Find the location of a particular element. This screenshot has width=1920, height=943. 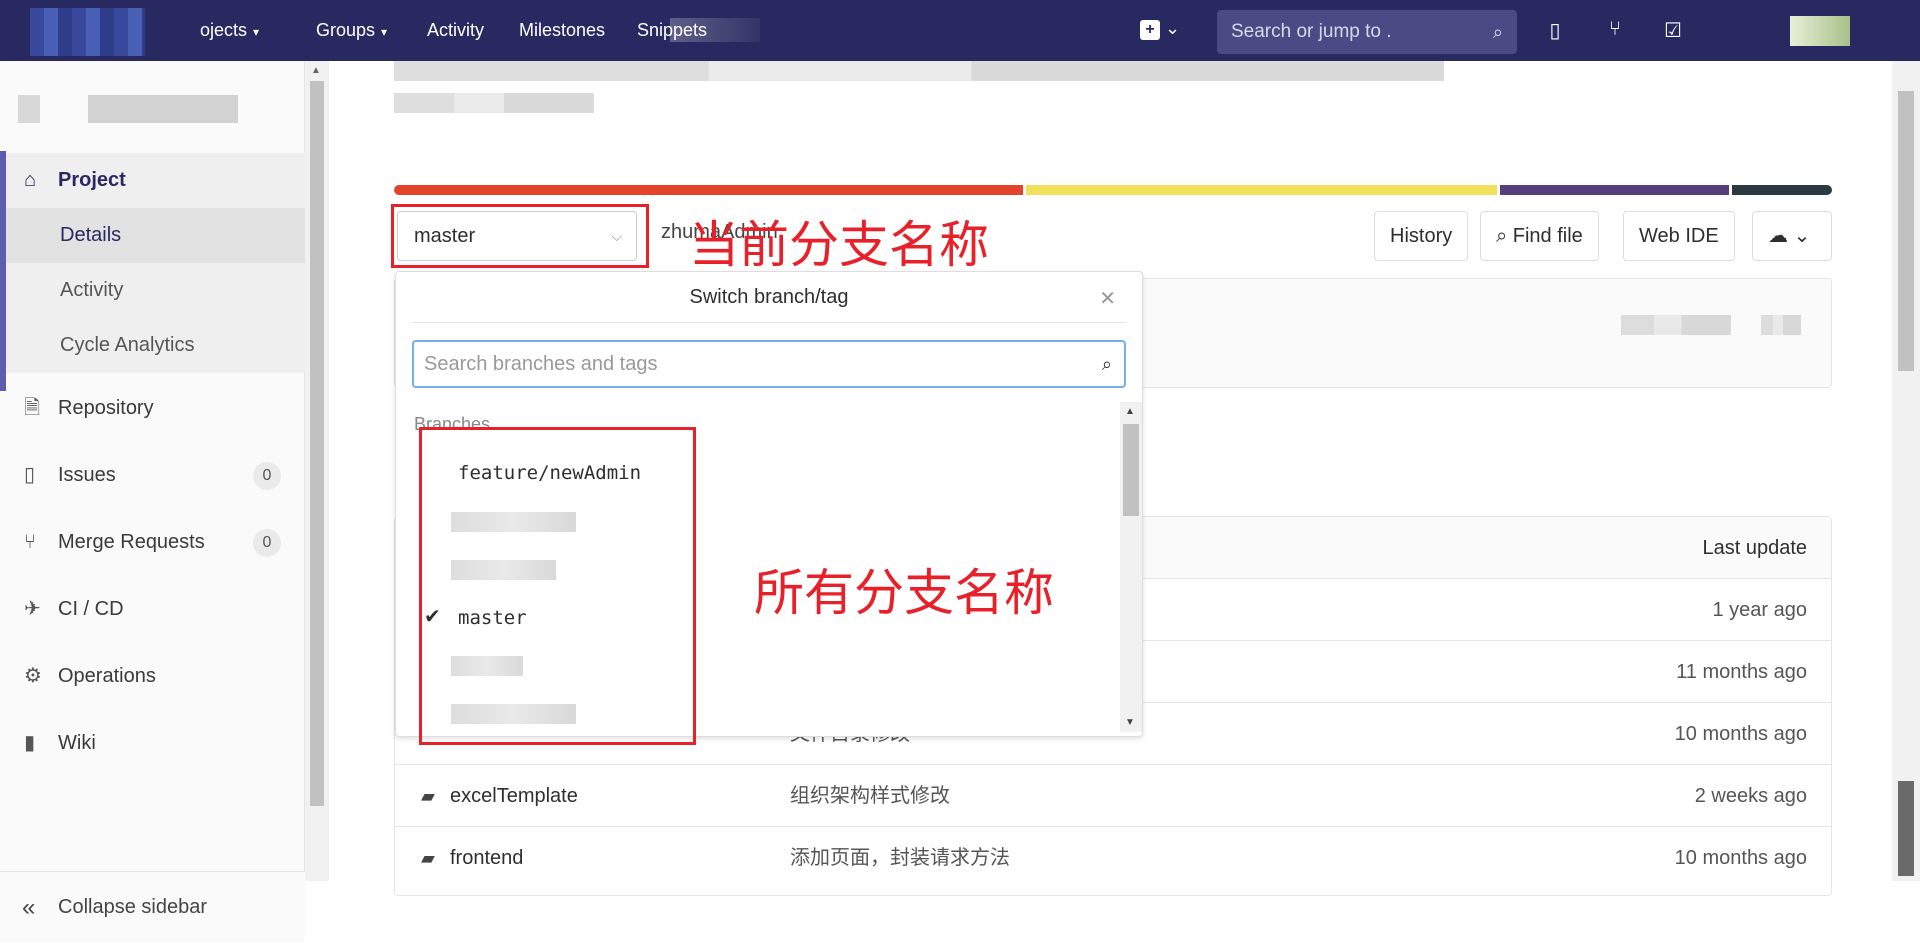

search-placeholder: Search or jump to . is located at coordinates (1311, 31).